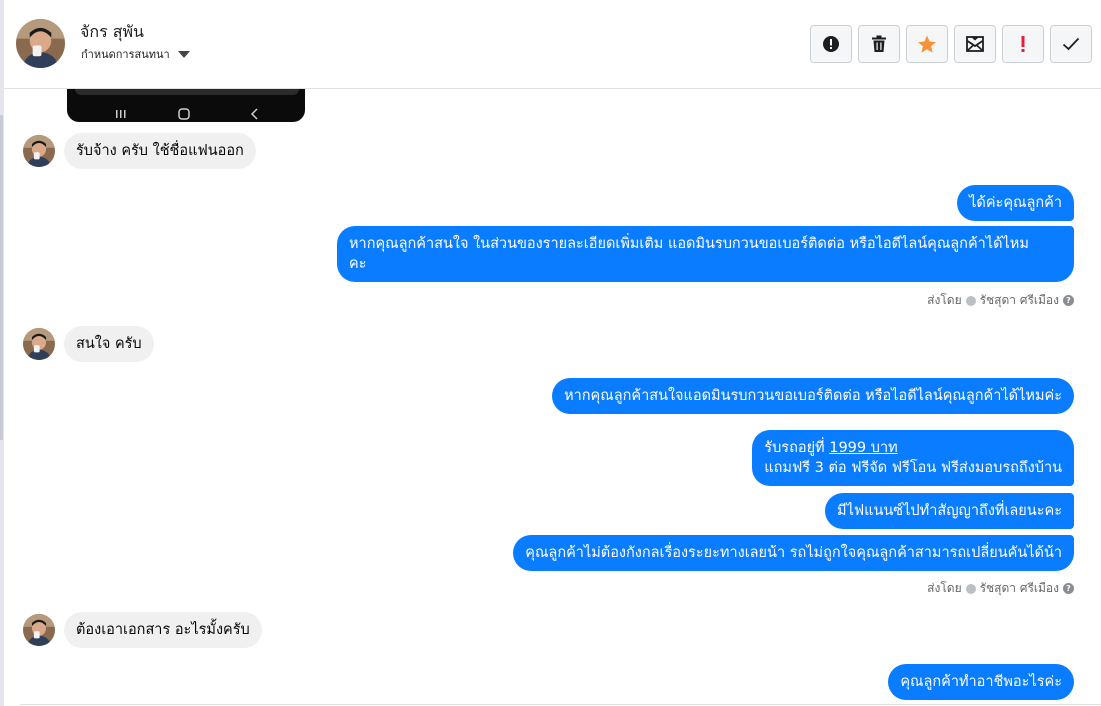  What do you see at coordinates (187, 114) in the screenshot?
I see `phone-nav-bar-icon` at bounding box center [187, 114].